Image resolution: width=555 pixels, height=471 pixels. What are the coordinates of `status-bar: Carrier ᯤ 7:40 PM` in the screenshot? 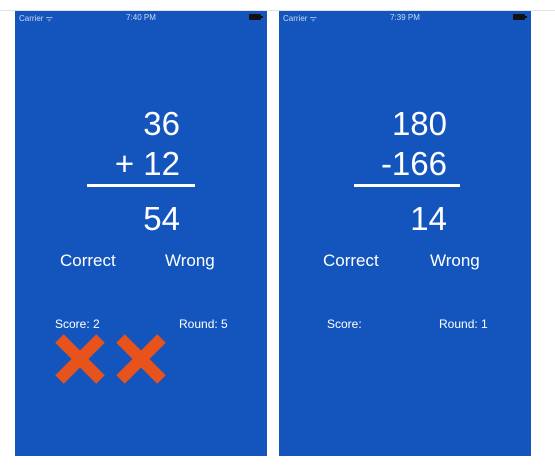 It's located at (141, 18).